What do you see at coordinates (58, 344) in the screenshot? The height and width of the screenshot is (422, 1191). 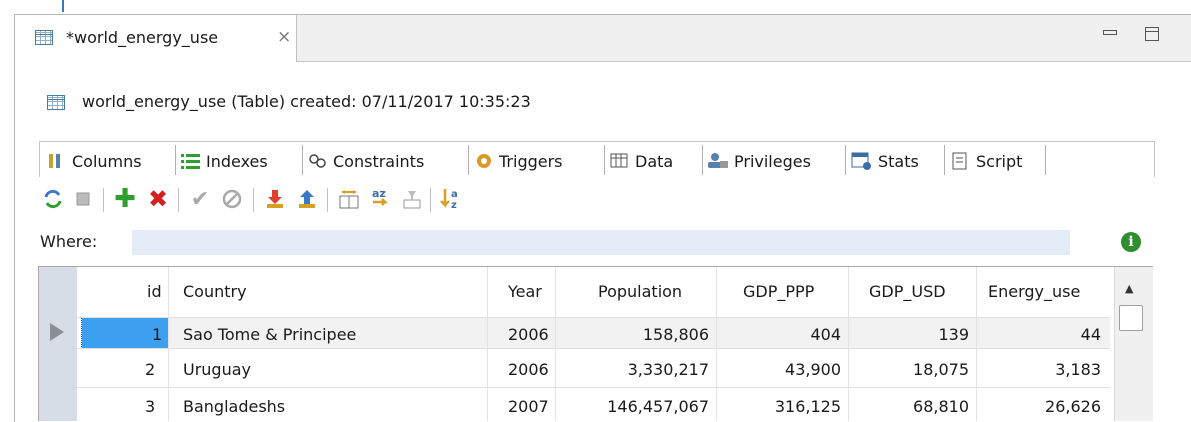 I see `row-header-gutter` at bounding box center [58, 344].